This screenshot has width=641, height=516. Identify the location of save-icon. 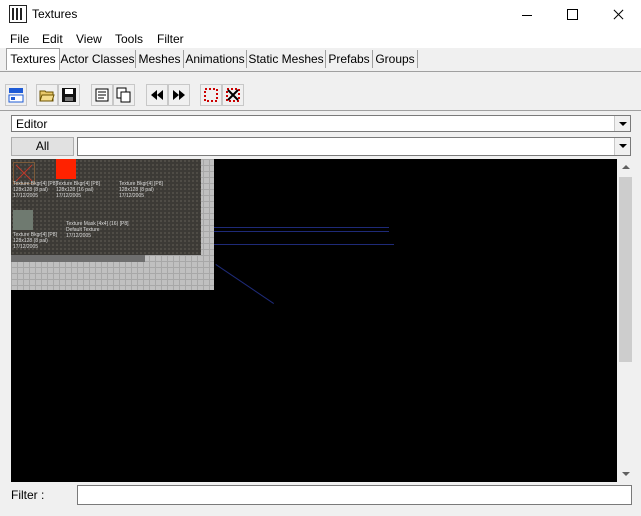
(69, 95).